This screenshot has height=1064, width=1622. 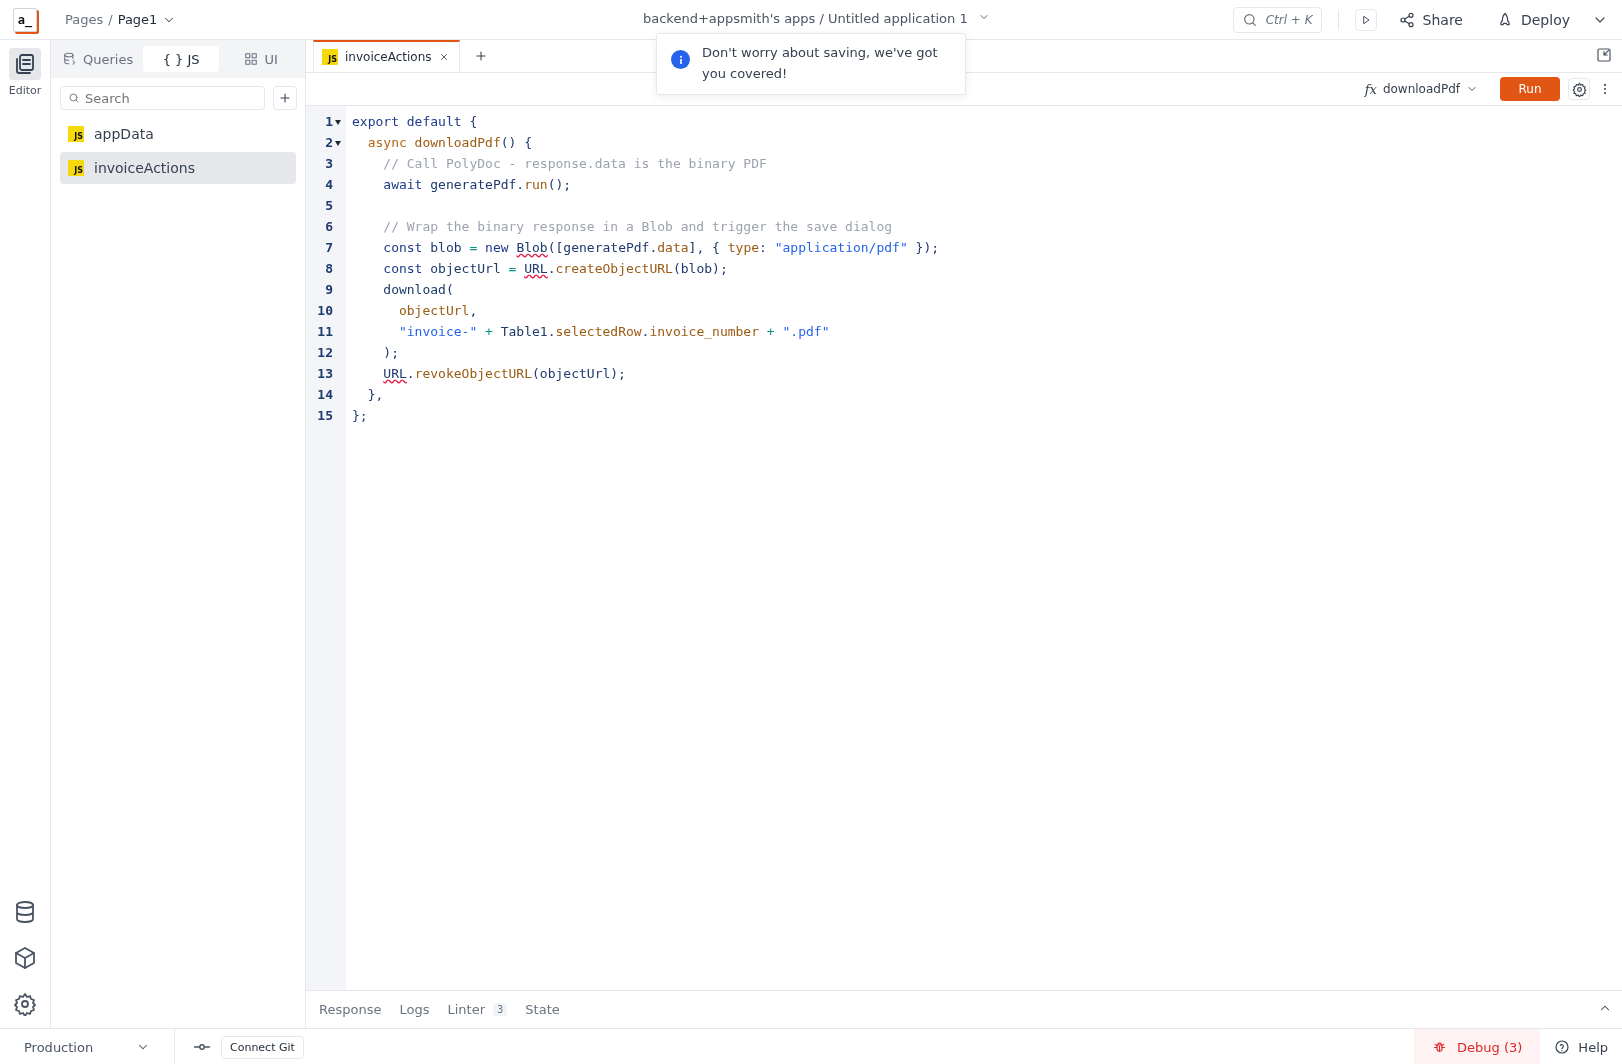 I want to click on line-number: 2, so click(x=329, y=142).